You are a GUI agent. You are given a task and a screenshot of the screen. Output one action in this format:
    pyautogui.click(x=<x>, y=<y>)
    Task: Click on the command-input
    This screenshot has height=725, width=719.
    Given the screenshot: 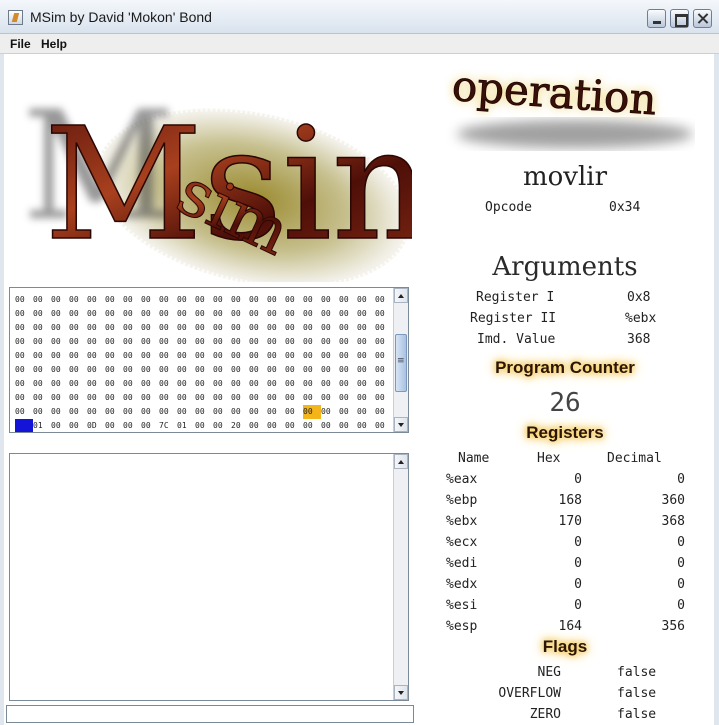 What is the action you would take?
    pyautogui.click(x=210, y=714)
    